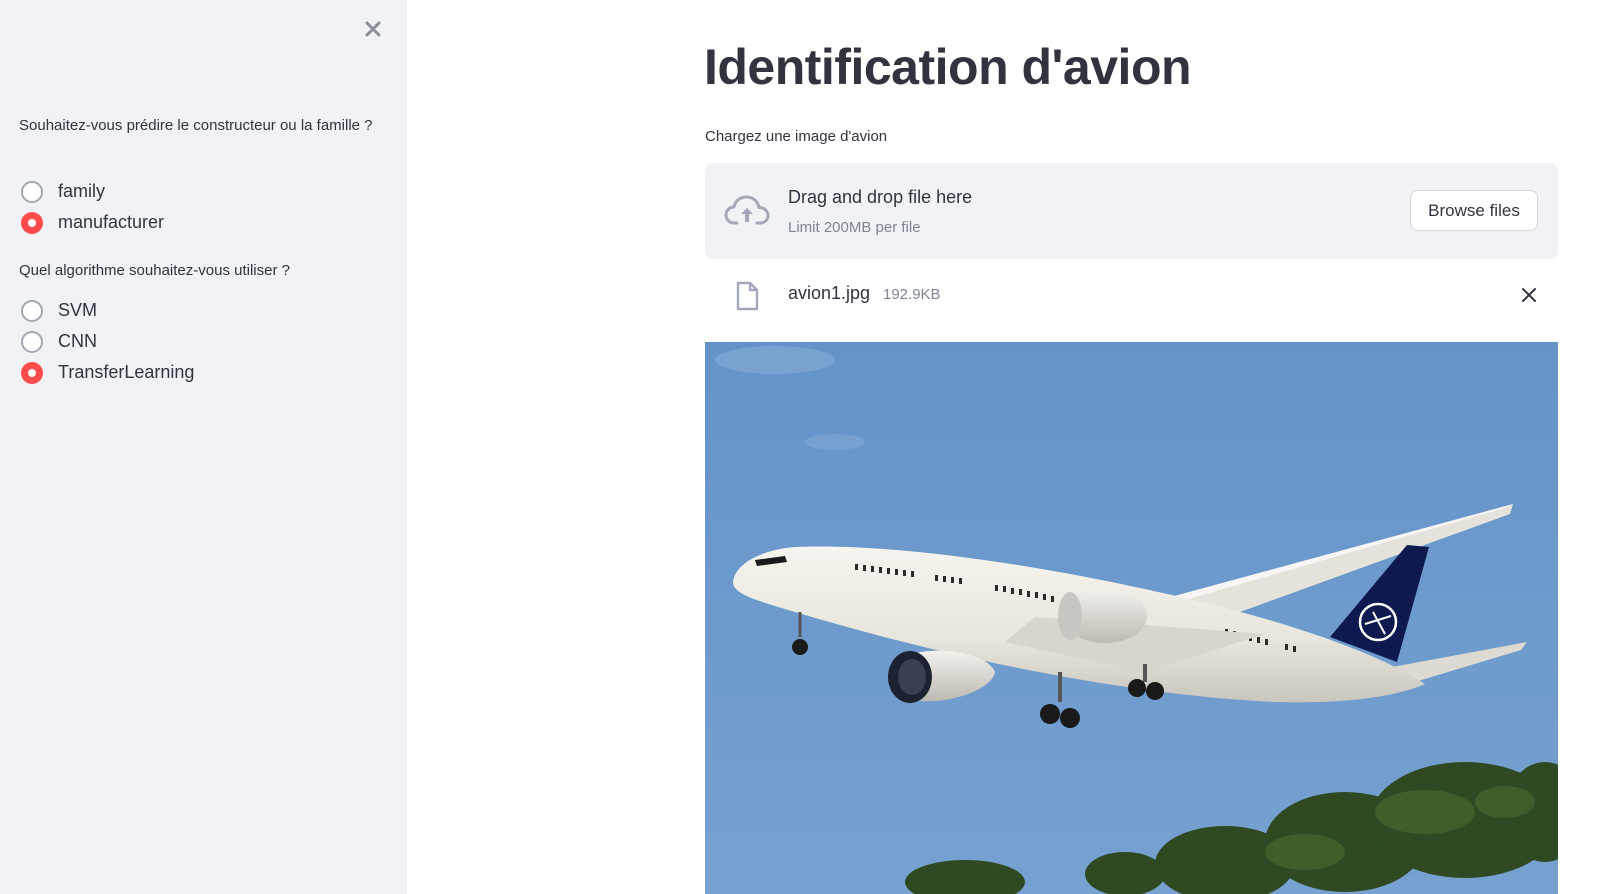 Image resolution: width=1617 pixels, height=894 pixels. What do you see at coordinates (796, 136) in the screenshot?
I see `file-uploader-label: Chargez une image d'avion` at bounding box center [796, 136].